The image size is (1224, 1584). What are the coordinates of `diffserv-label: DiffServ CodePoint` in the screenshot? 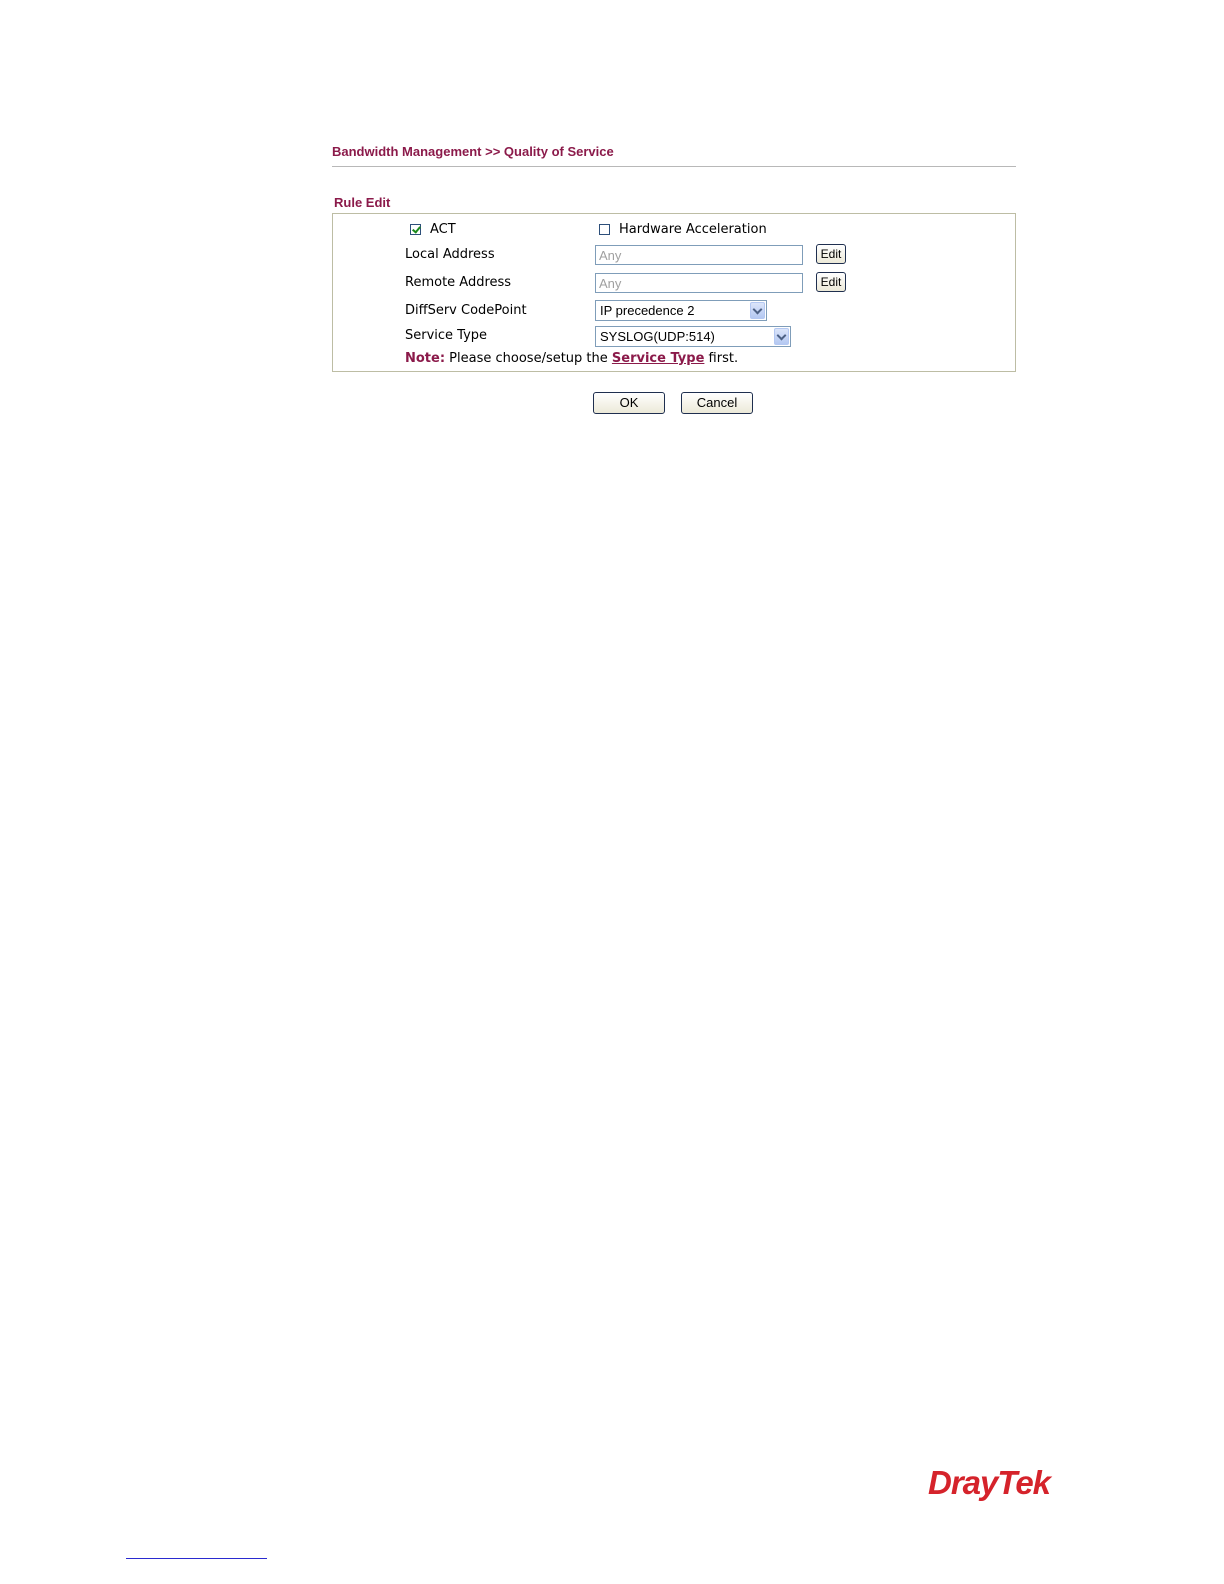 It's located at (466, 310).